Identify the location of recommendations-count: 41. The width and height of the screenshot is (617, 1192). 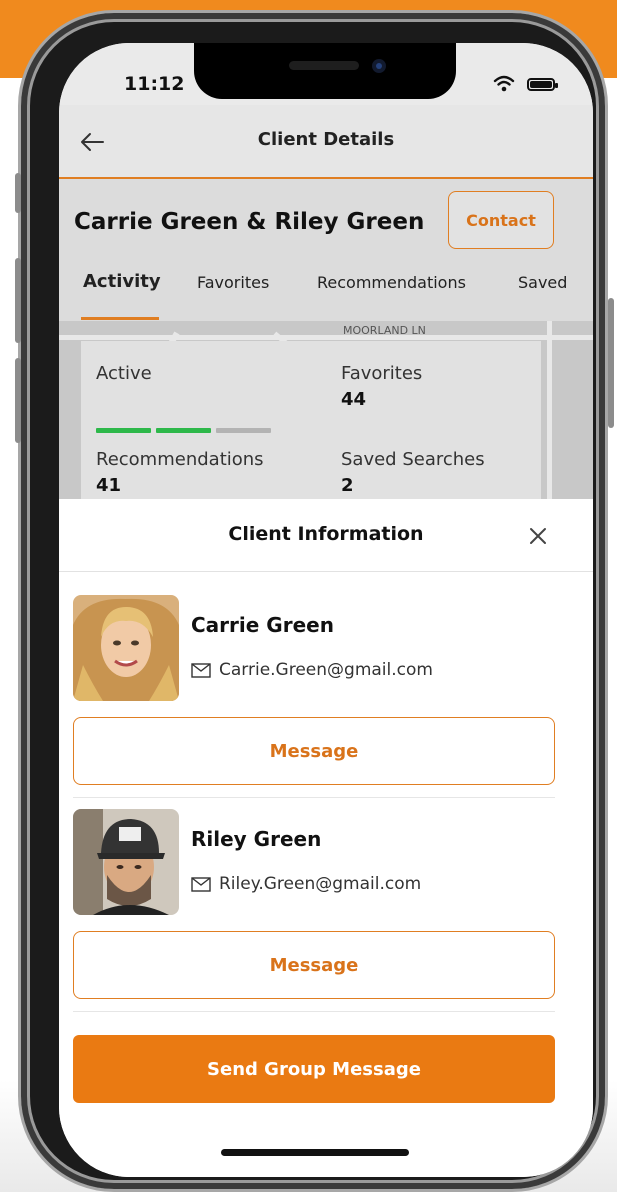
(109, 485).